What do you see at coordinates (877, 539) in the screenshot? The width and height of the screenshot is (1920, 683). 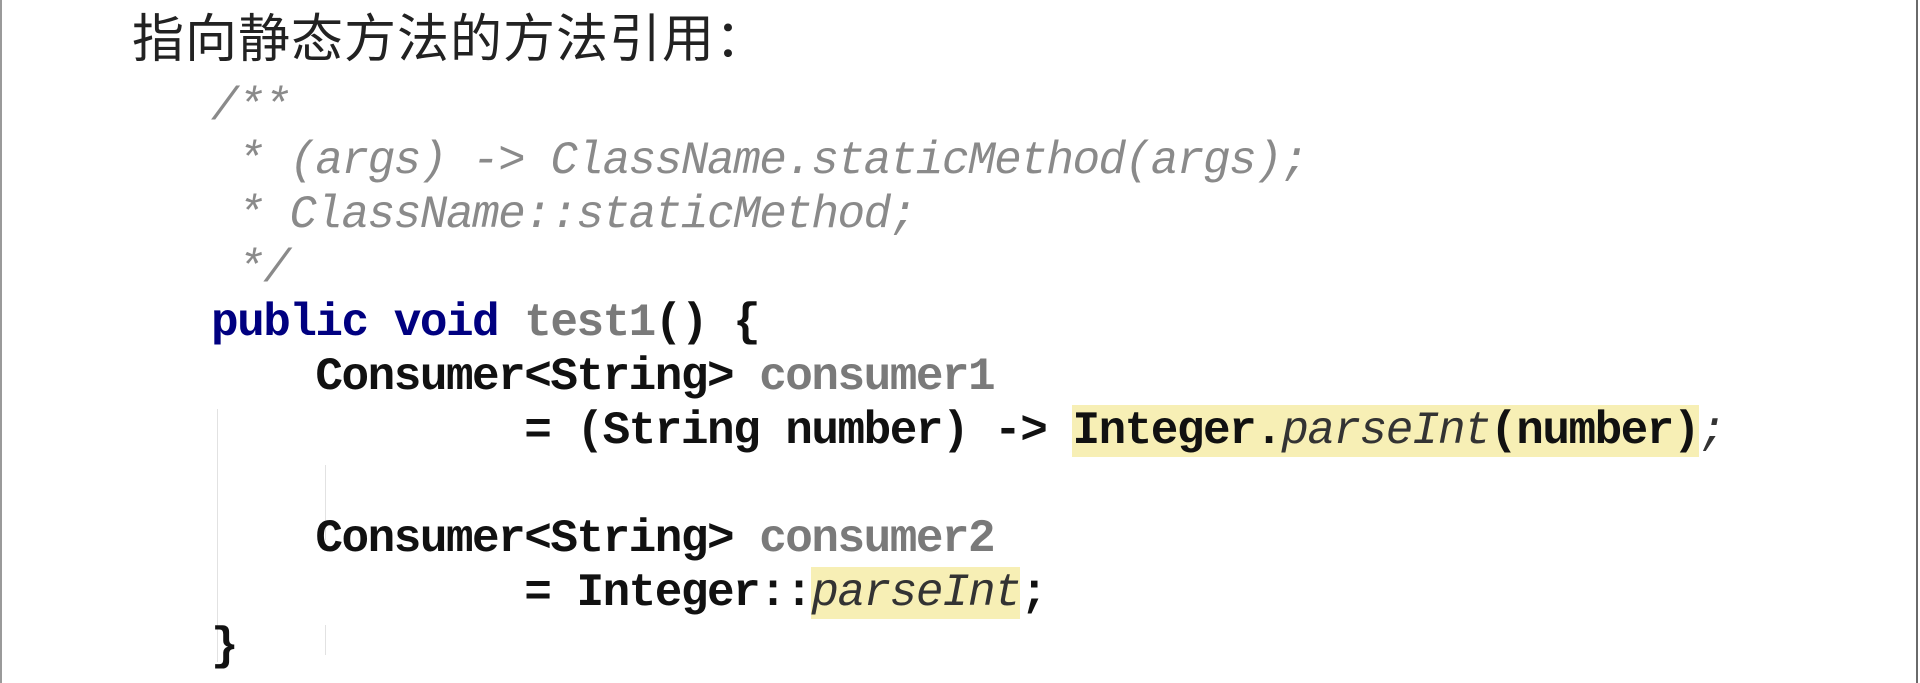 I see `variable-name: consumer2` at bounding box center [877, 539].